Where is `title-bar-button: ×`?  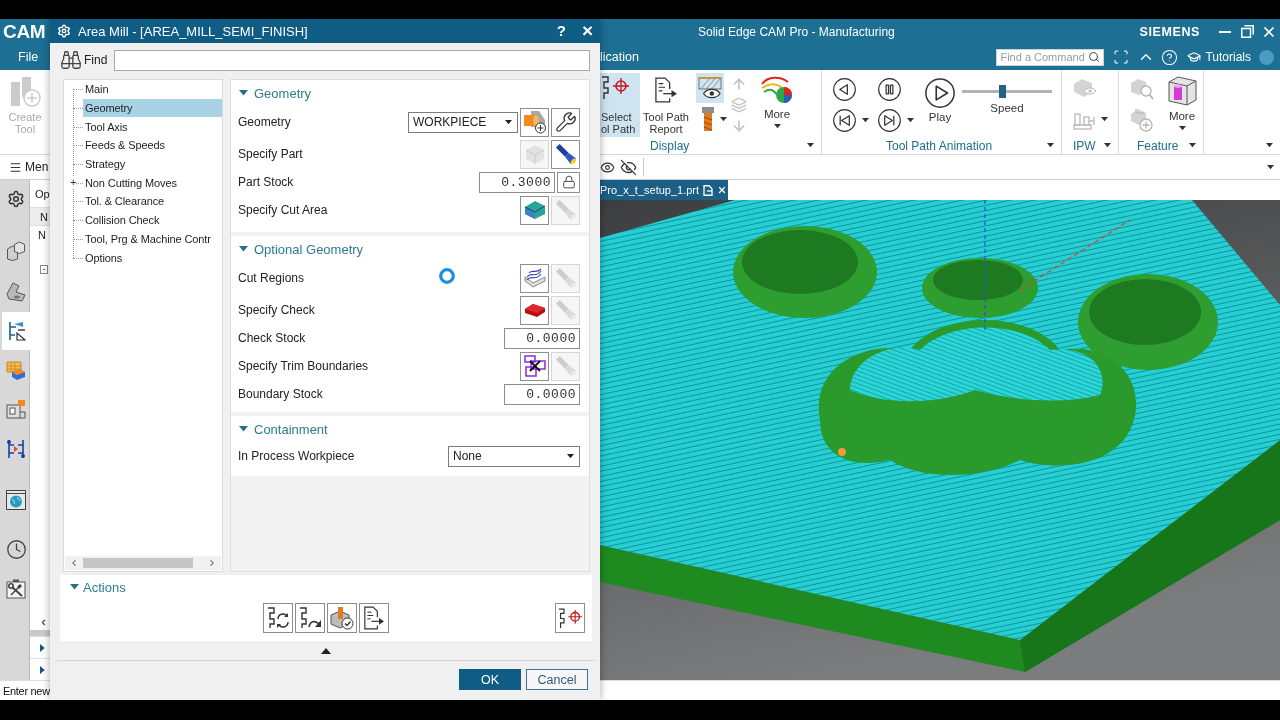
title-bar-button: × is located at coordinates (587, 31).